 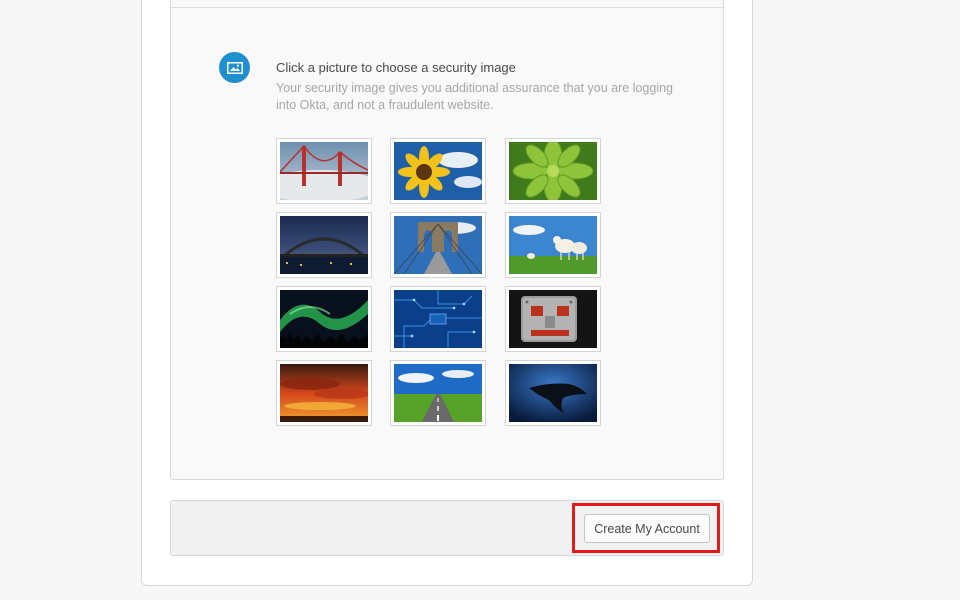 I want to click on security-image-golden-gate-bridge, so click(x=324, y=171).